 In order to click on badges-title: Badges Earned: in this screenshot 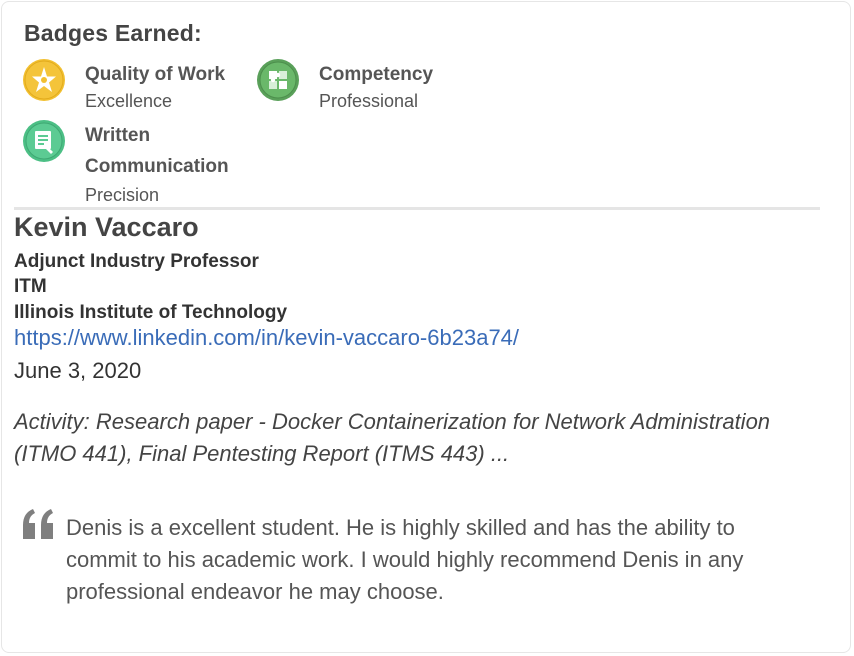, I will do `click(113, 33)`.